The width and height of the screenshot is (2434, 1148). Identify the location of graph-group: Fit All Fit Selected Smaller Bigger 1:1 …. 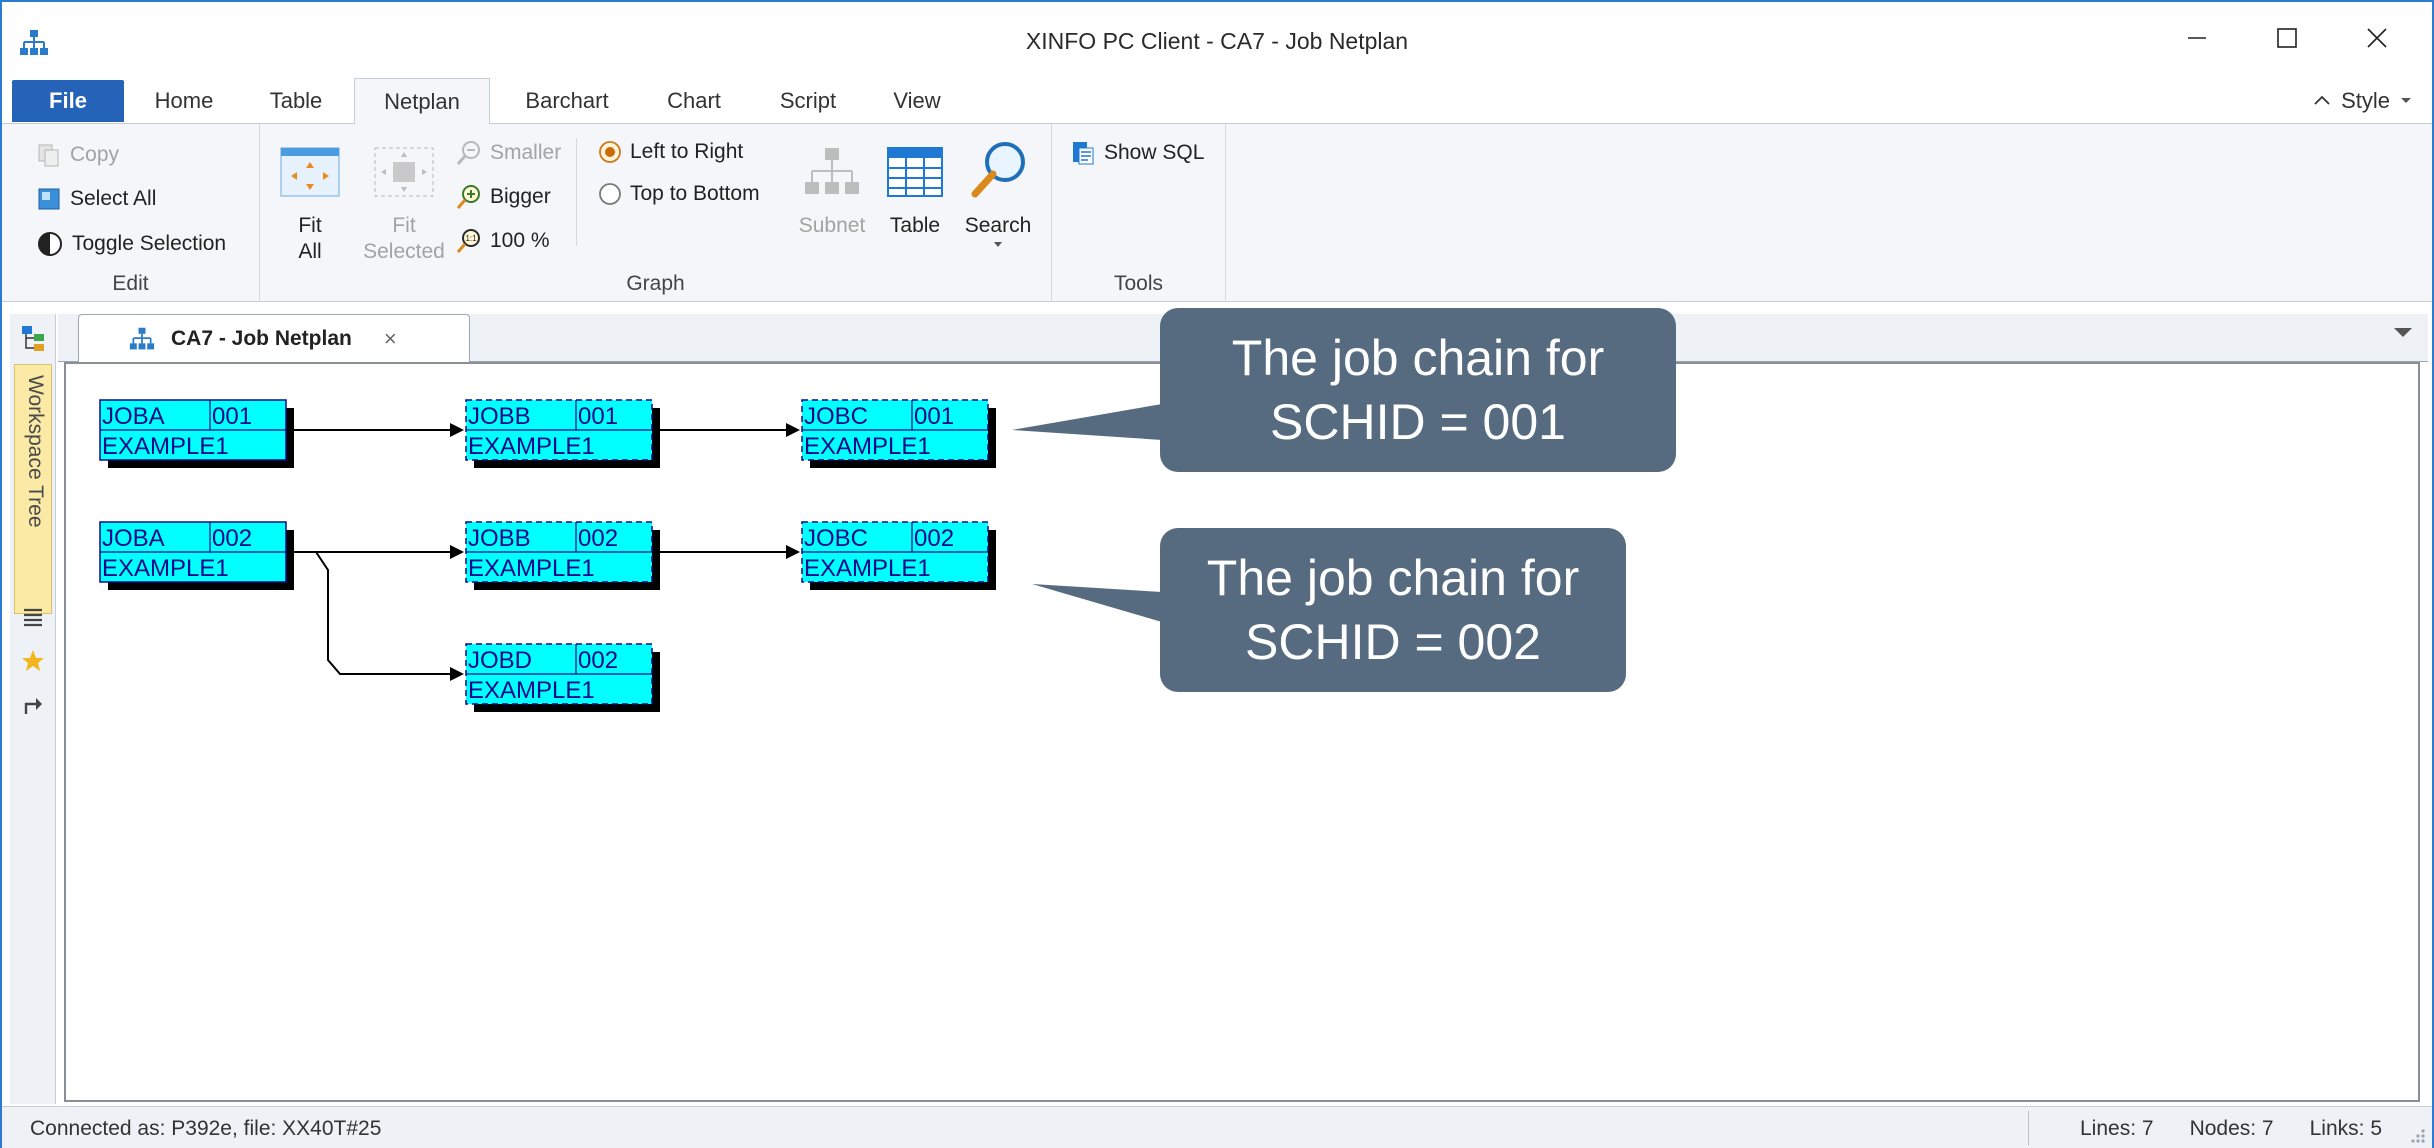
(656, 213).